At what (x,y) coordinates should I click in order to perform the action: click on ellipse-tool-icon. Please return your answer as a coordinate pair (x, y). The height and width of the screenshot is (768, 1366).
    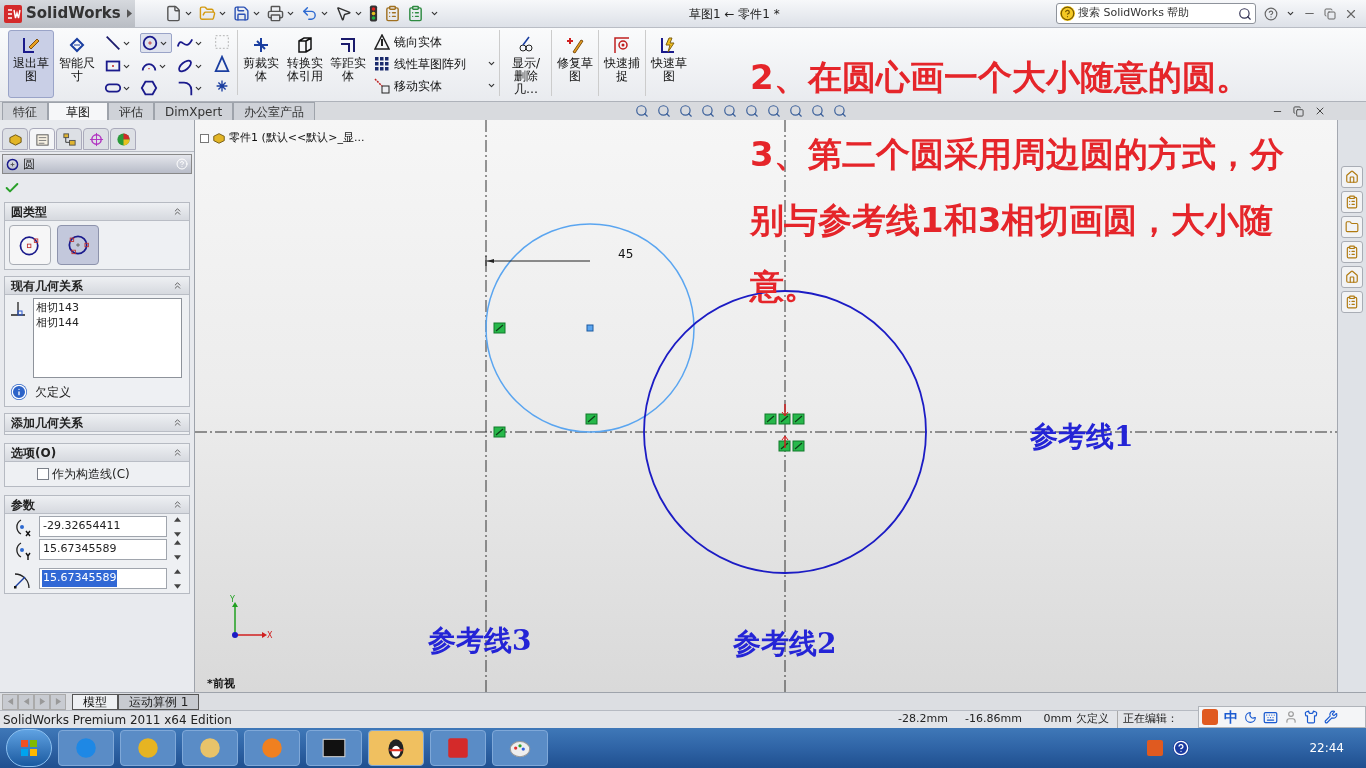
    Looking at the image, I should click on (185, 66).